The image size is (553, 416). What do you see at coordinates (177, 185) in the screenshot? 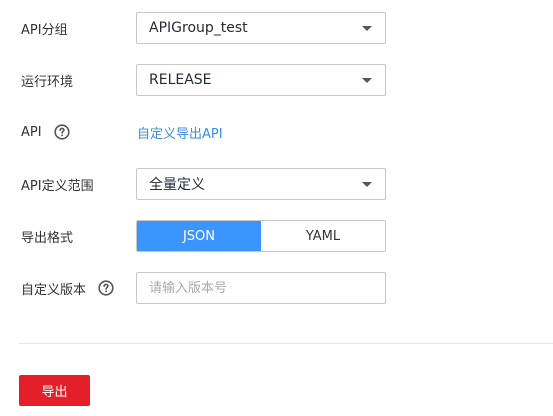
I see `api-scope-select-value: 全量定义` at bounding box center [177, 185].